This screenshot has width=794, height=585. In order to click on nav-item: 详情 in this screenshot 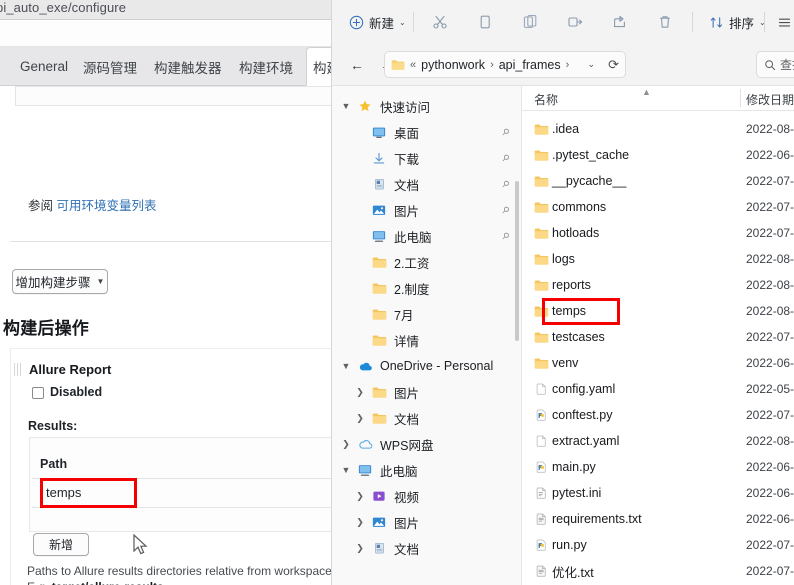, I will do `click(426, 340)`.